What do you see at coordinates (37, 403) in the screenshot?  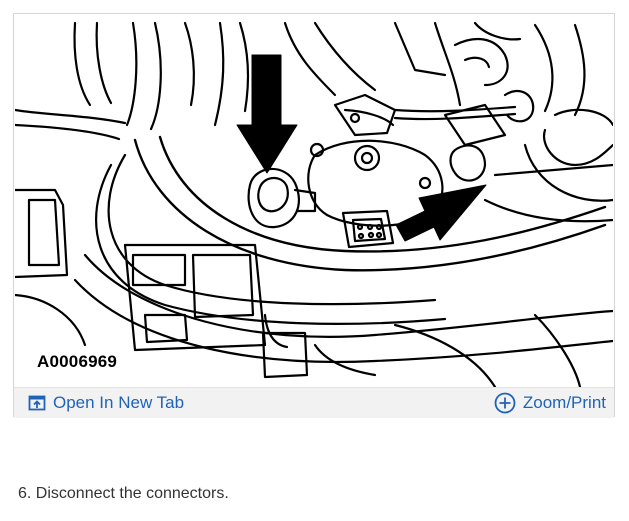 I see `open-new-tab-icon` at bounding box center [37, 403].